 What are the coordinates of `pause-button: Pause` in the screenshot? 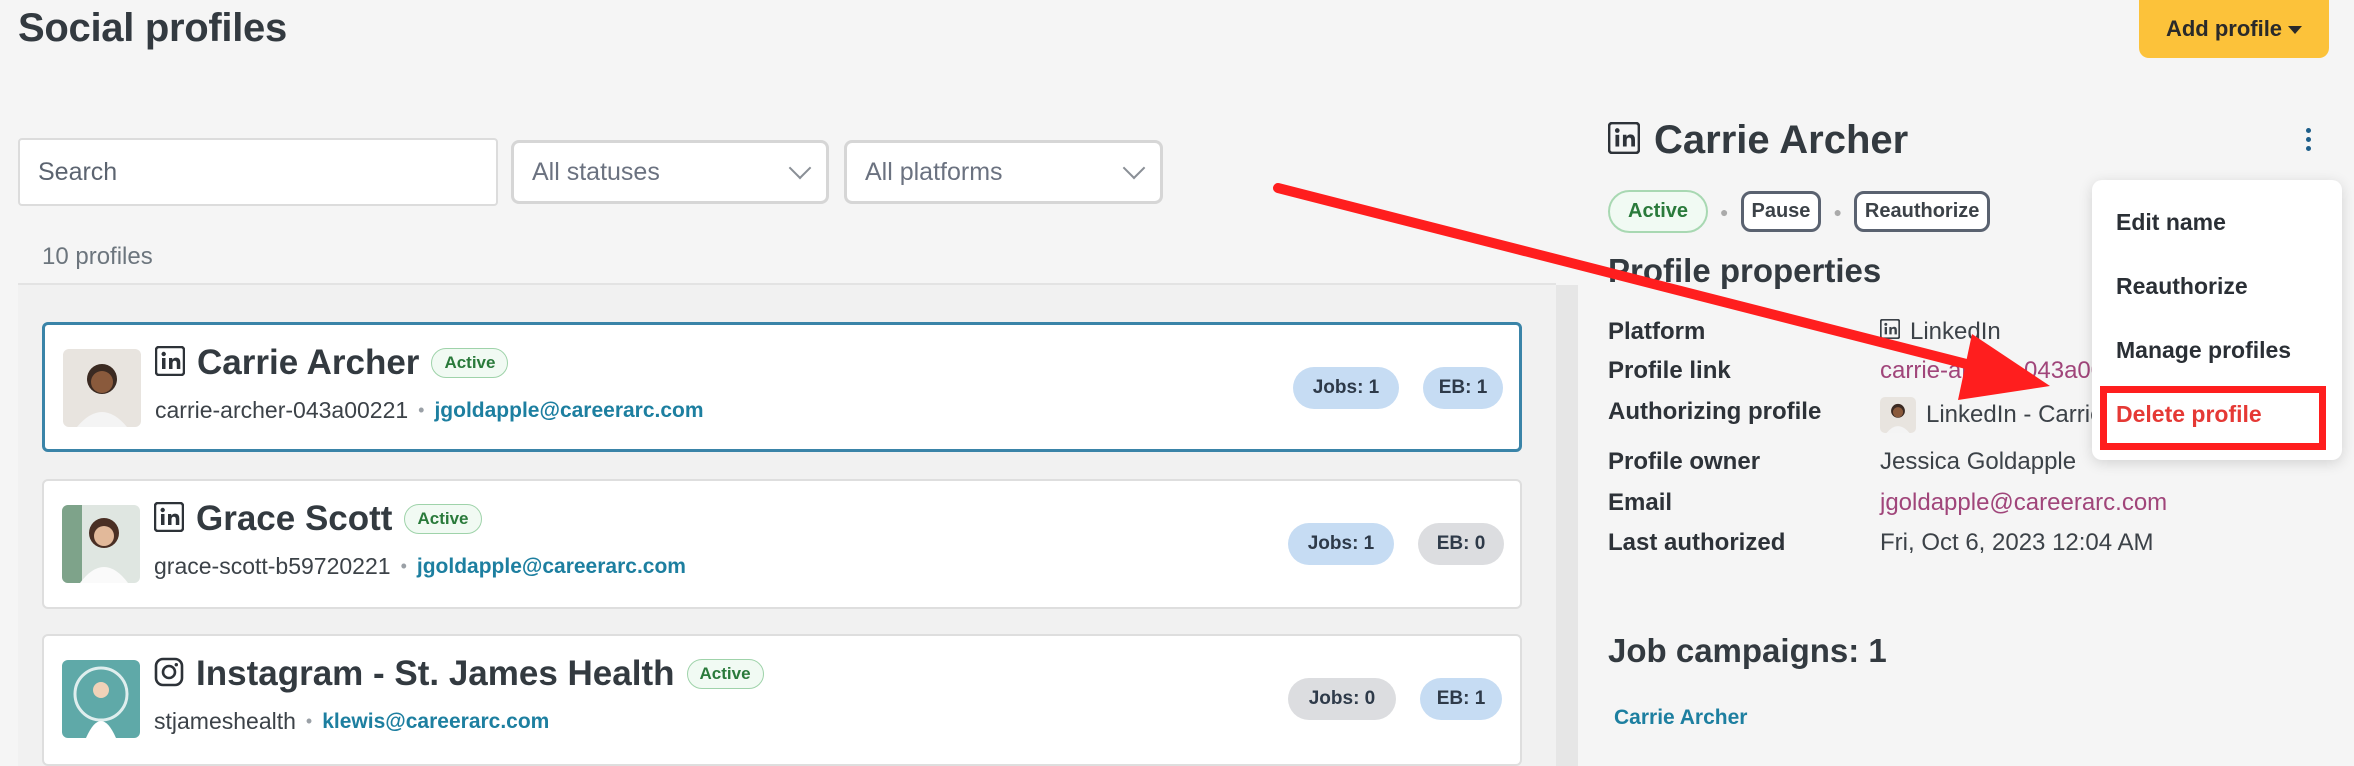 It's located at (1781, 211).